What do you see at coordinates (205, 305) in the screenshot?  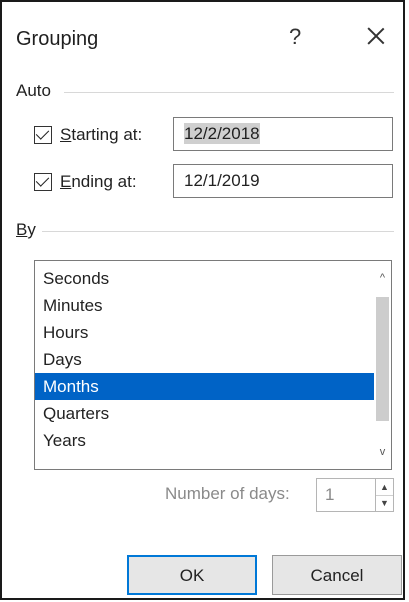 I see `list-item-minutes: Minutes` at bounding box center [205, 305].